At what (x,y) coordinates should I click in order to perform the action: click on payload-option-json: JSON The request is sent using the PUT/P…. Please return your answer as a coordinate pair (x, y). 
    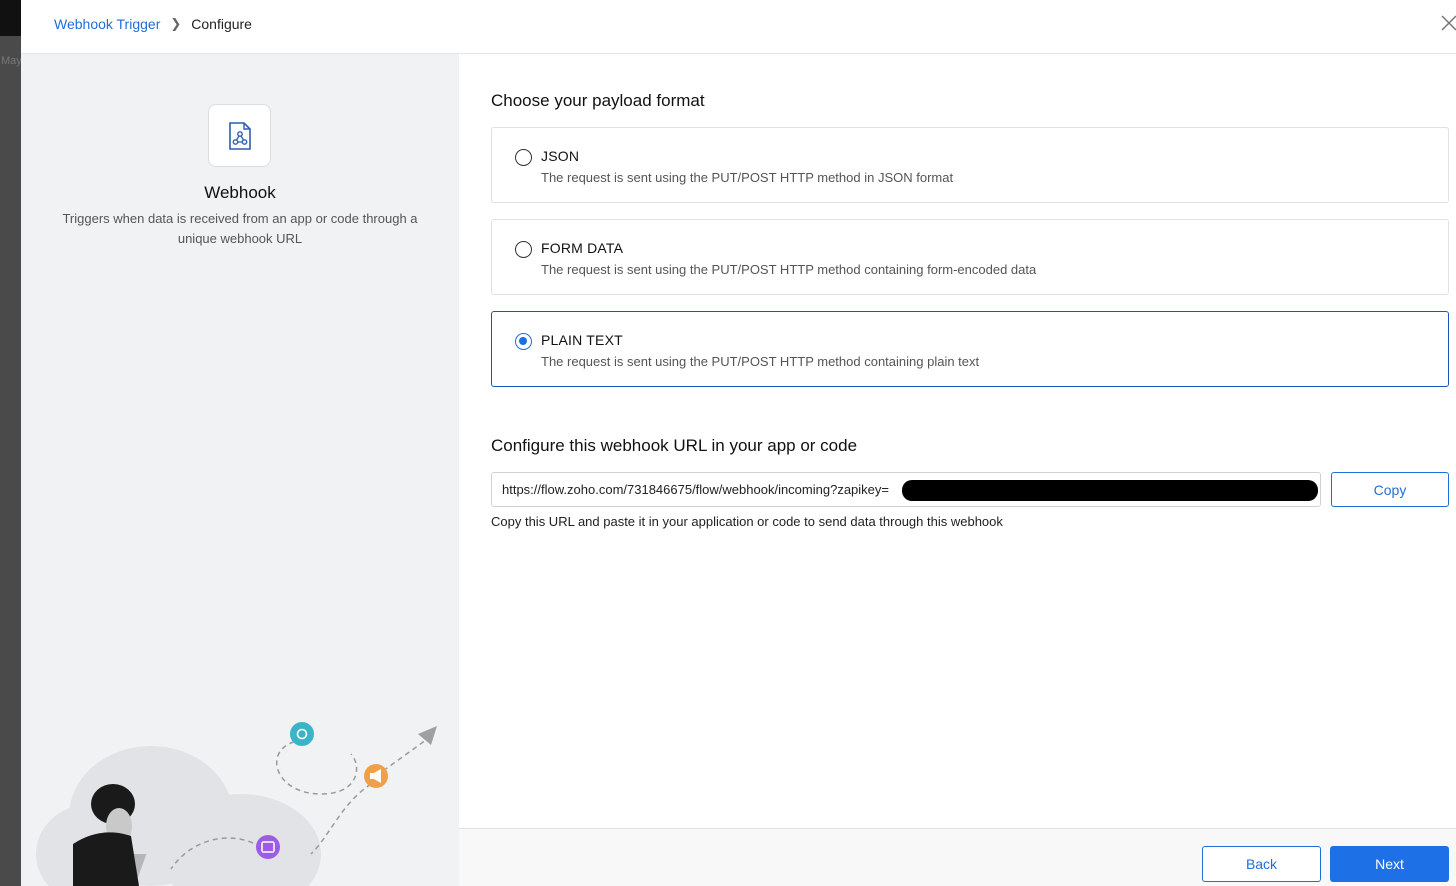
    Looking at the image, I should click on (970, 165).